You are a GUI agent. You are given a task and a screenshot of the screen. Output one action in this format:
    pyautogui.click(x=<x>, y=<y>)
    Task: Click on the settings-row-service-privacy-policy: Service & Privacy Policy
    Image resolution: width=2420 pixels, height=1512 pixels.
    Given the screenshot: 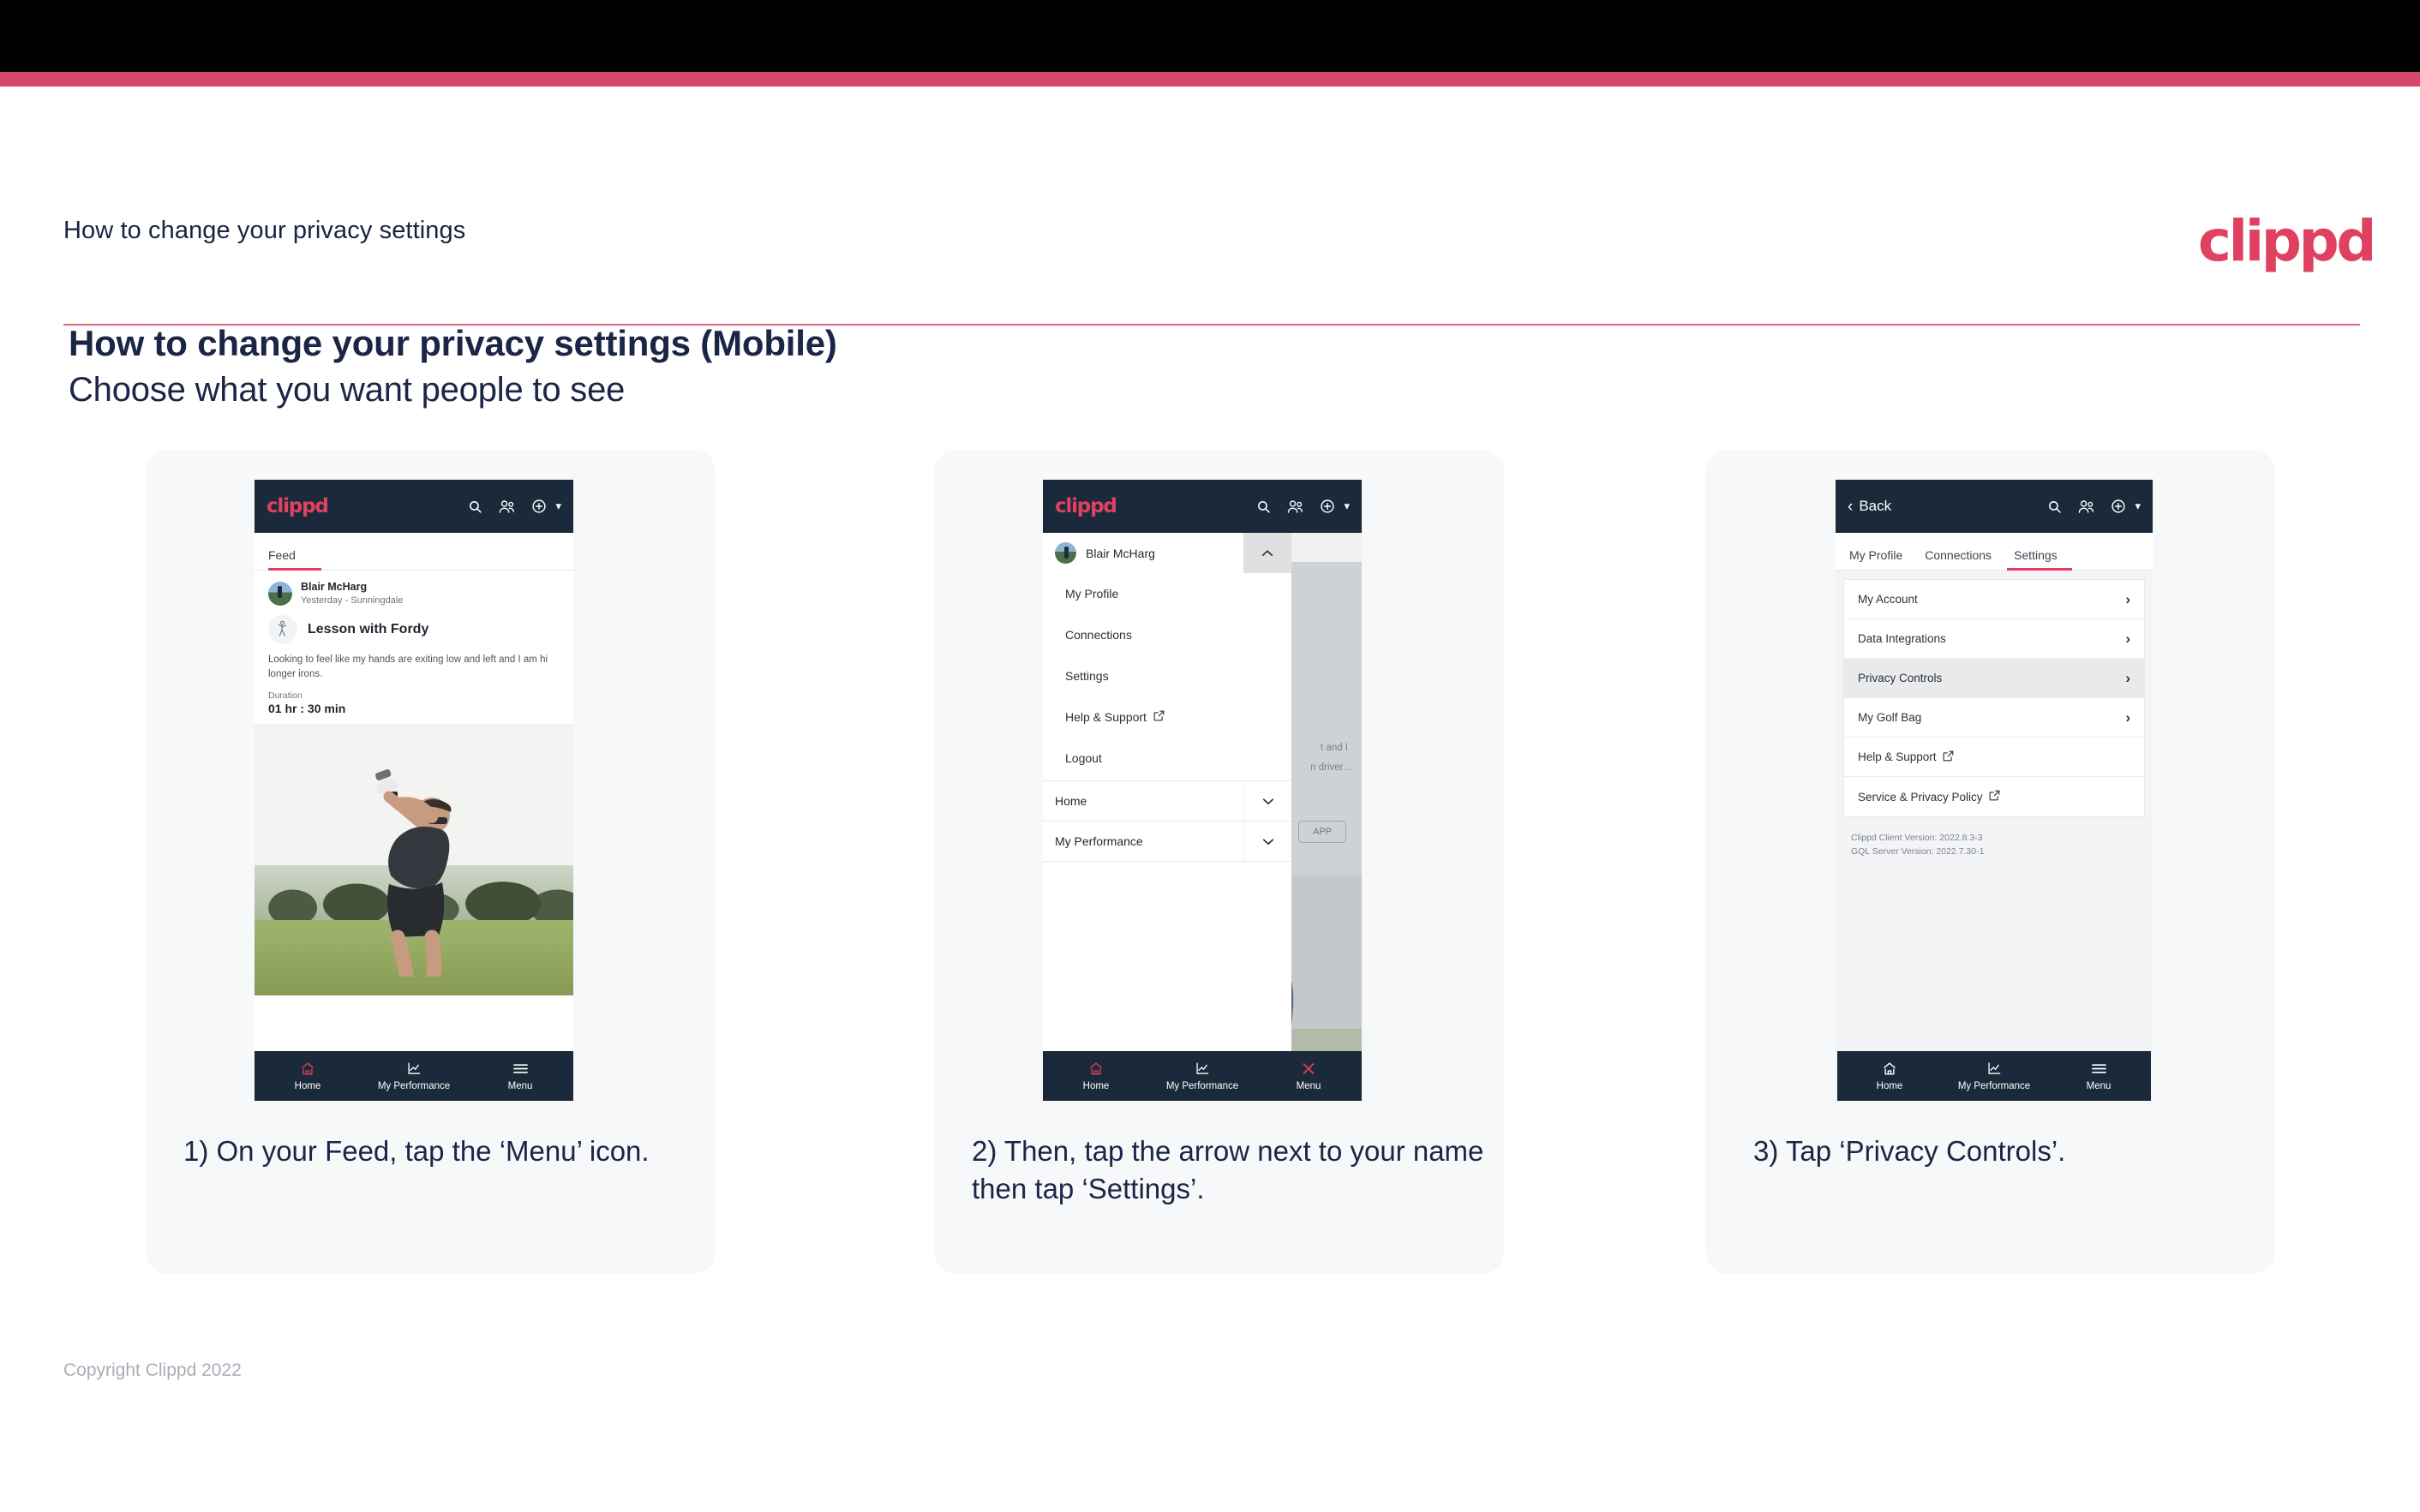 What is the action you would take?
    pyautogui.click(x=1994, y=796)
    